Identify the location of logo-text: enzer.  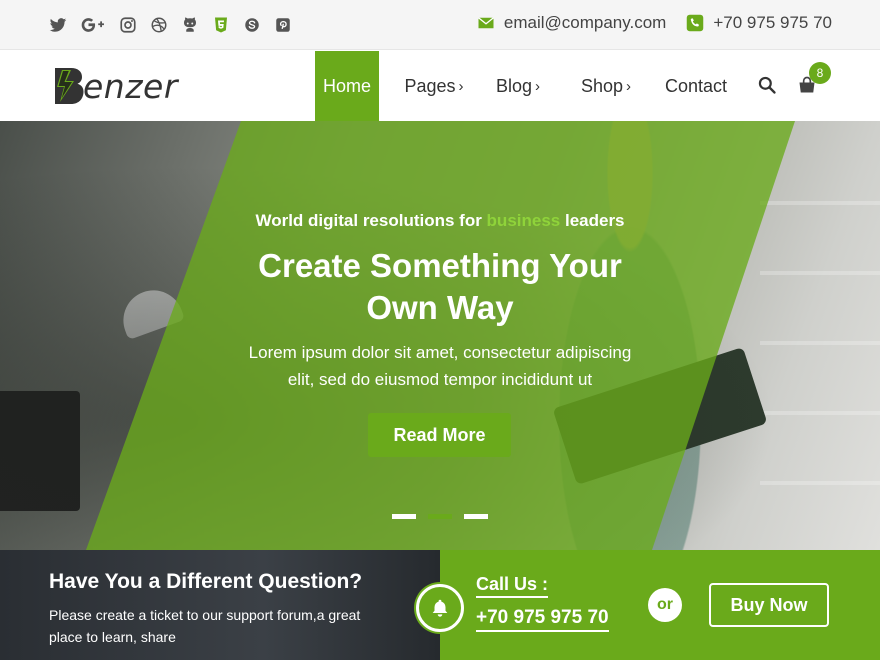
(130, 86).